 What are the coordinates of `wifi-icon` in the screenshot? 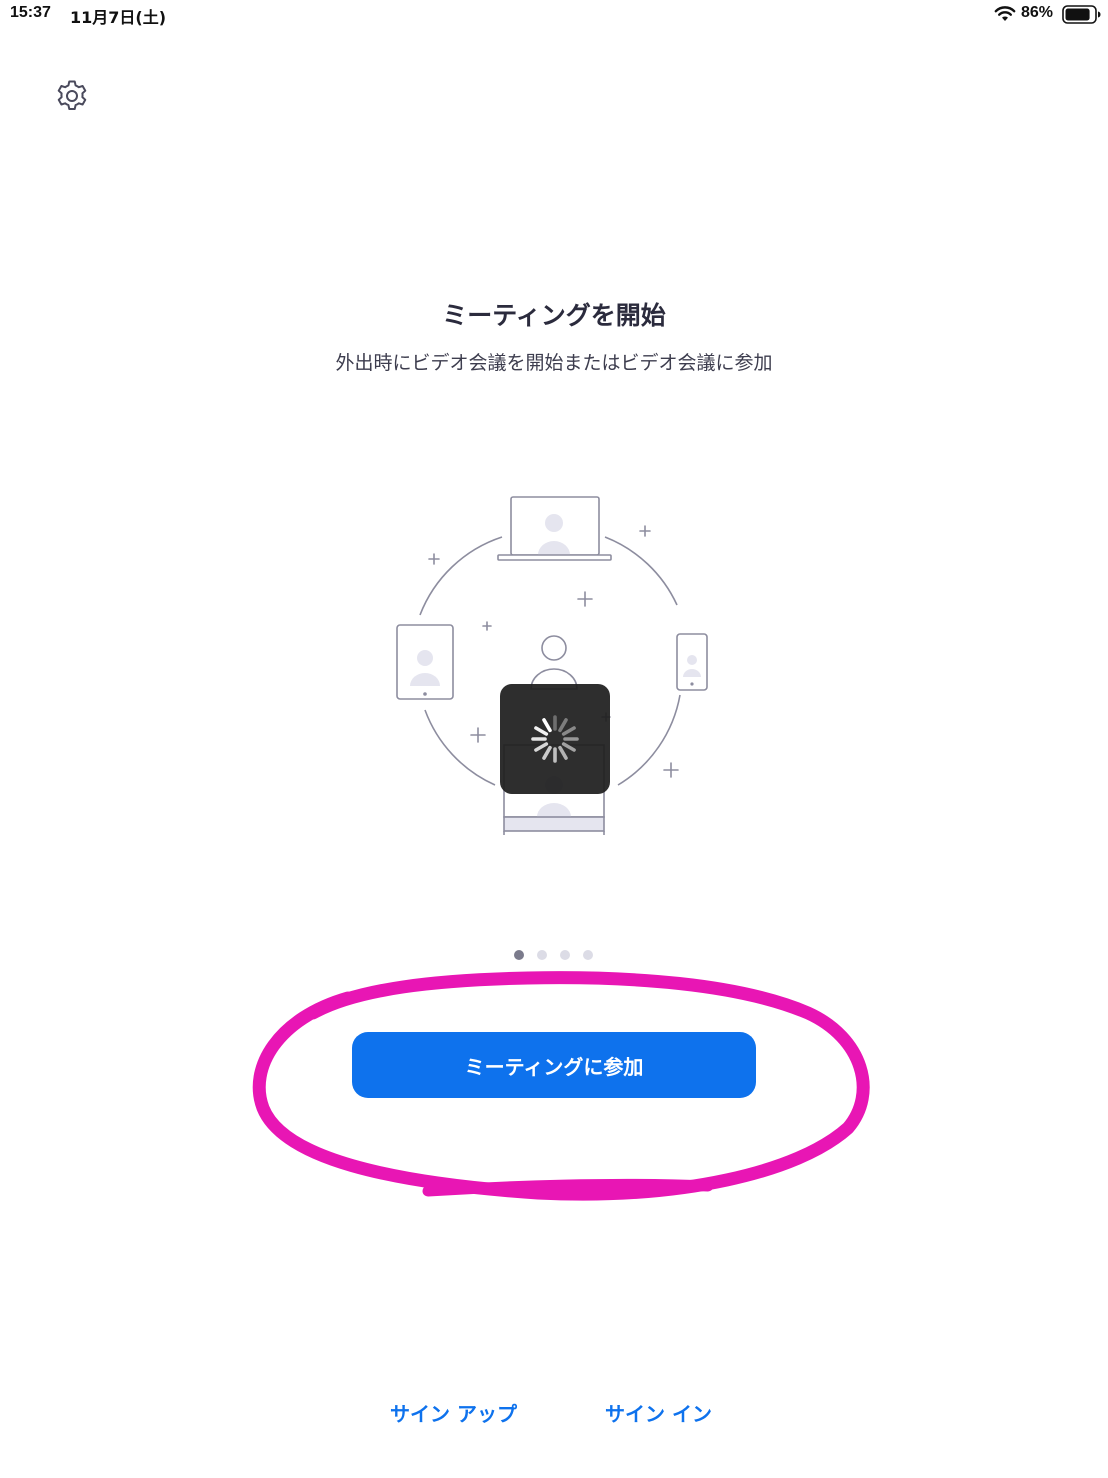 It's located at (1005, 13).